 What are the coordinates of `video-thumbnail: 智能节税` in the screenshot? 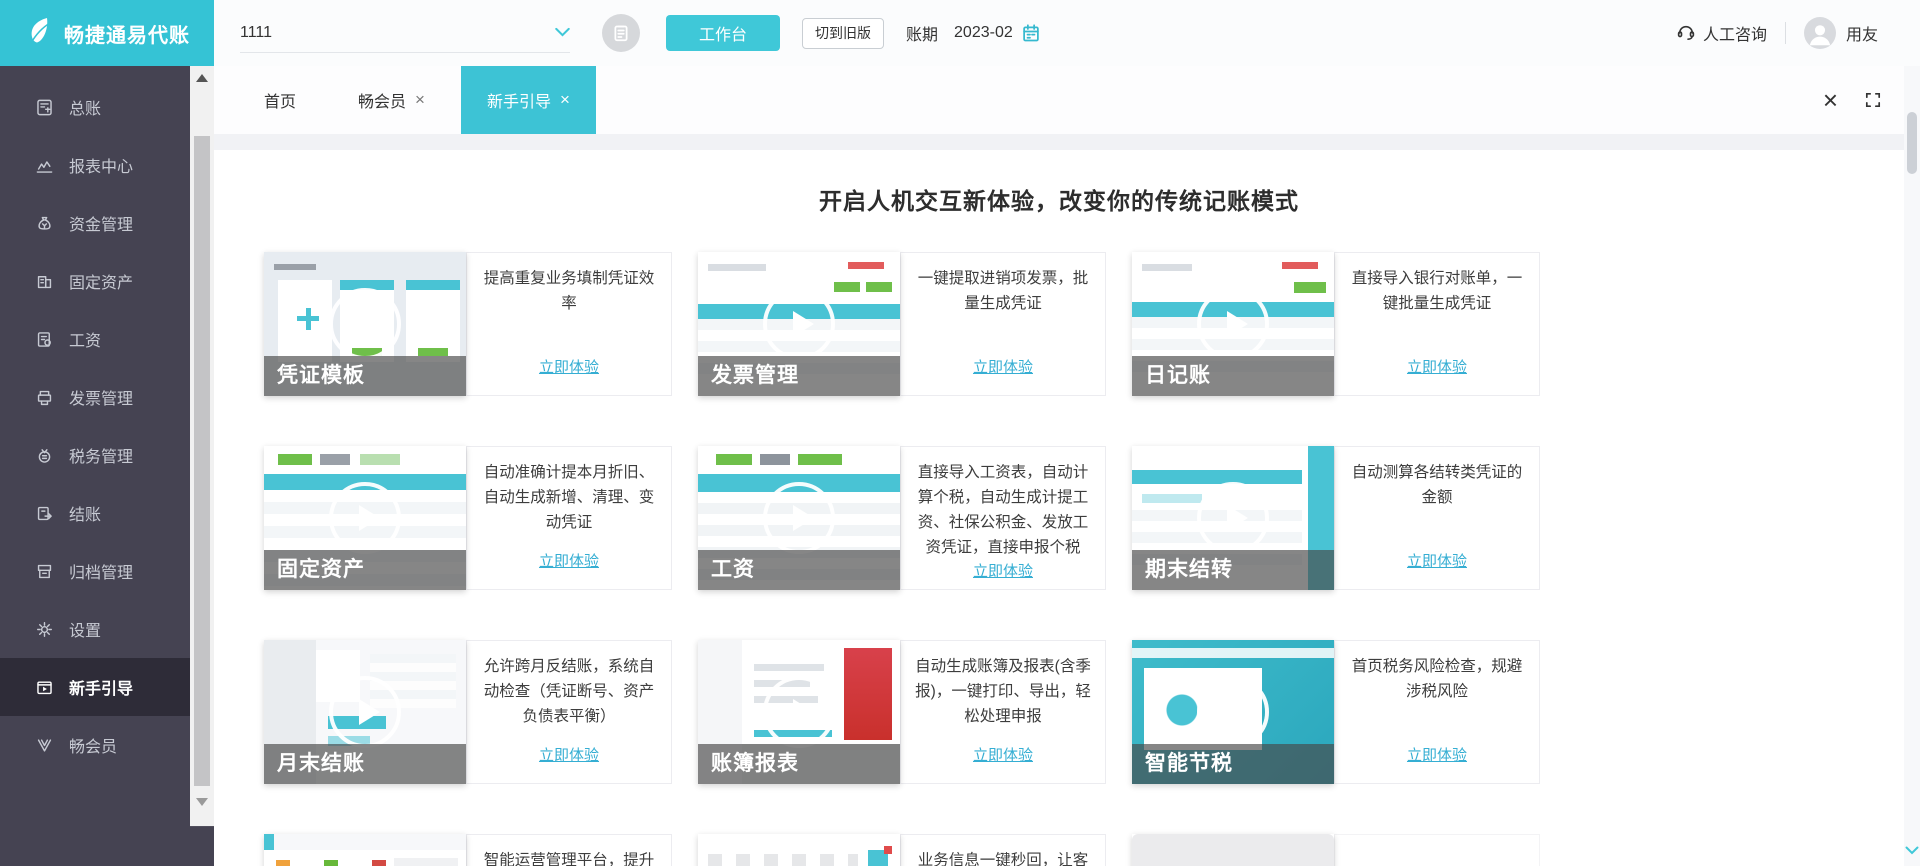 It's located at (1233, 712).